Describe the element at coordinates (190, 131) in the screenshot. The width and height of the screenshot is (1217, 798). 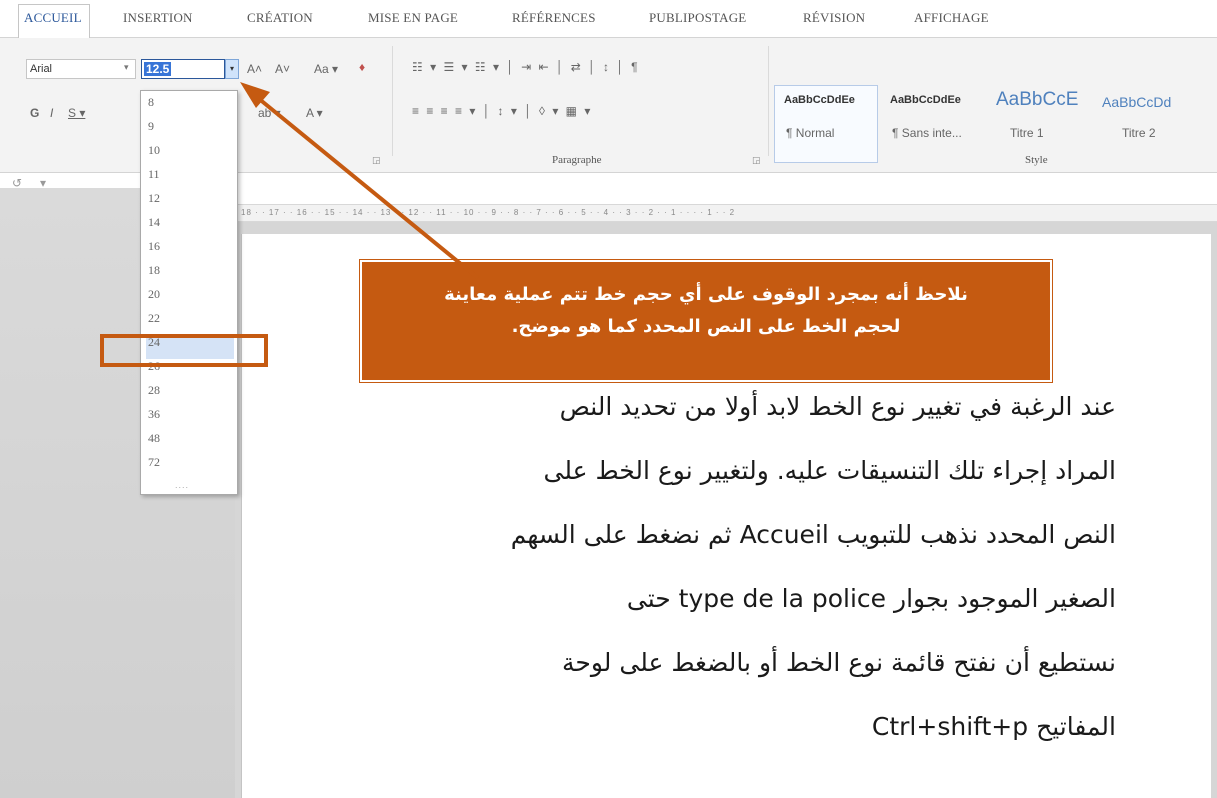
I see `font-size-option-9: 9` at that location.